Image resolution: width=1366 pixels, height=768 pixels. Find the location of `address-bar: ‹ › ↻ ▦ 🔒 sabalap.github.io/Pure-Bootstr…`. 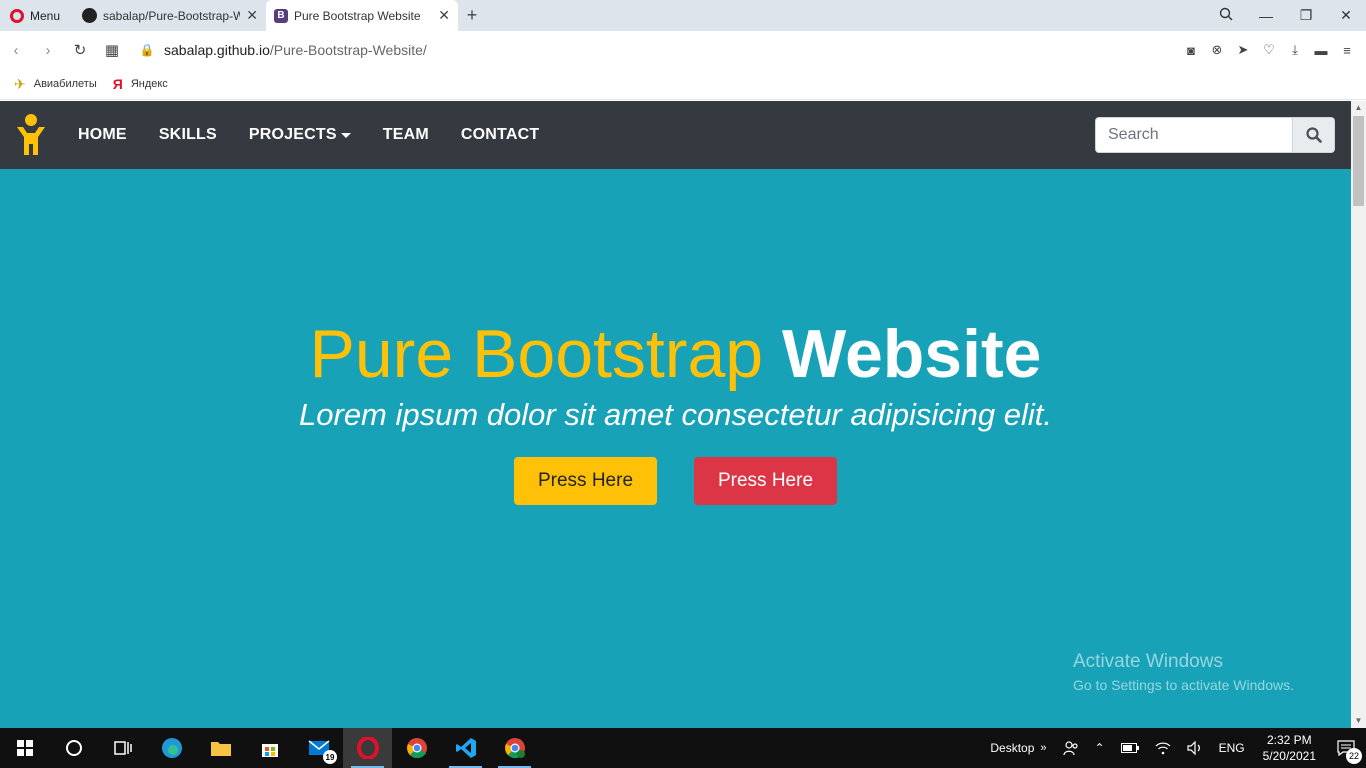

address-bar: ‹ › ↻ ▦ 🔒 sabalap.github.io/Pure-Bootstr… is located at coordinates (683, 50).